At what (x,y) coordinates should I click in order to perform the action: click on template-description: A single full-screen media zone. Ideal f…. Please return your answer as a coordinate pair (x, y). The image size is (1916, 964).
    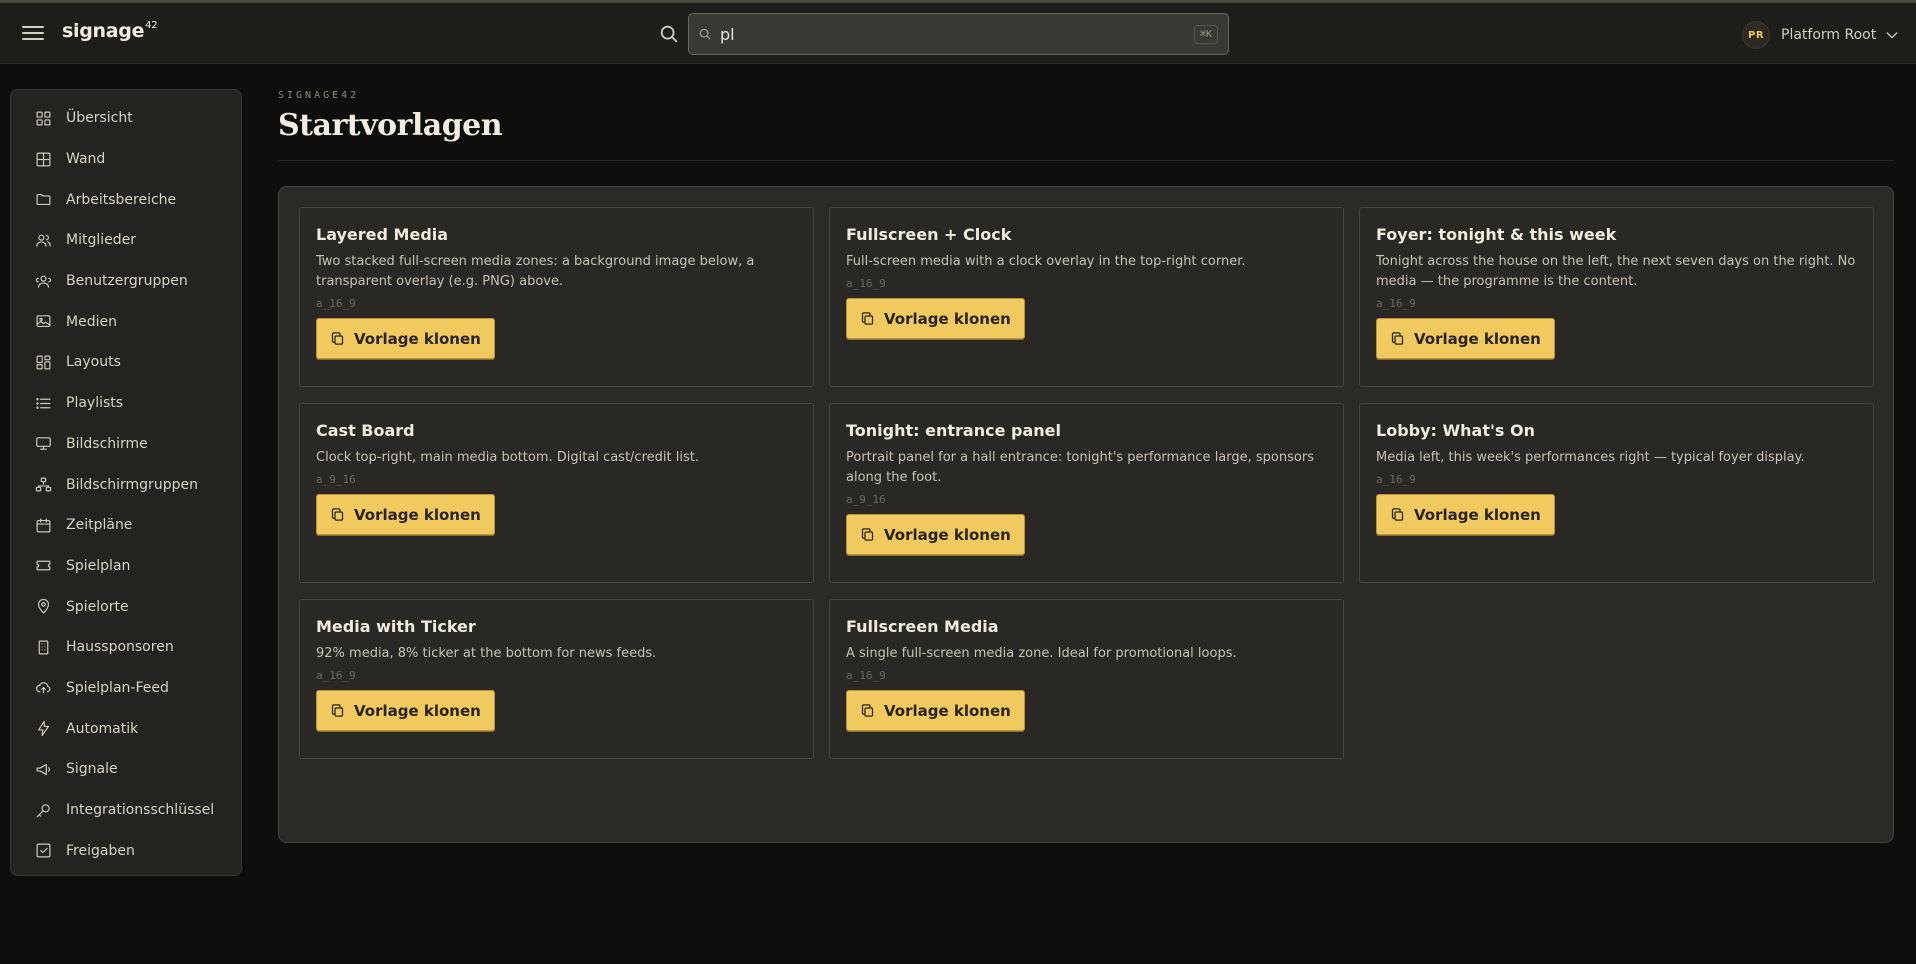
    Looking at the image, I should click on (1041, 653).